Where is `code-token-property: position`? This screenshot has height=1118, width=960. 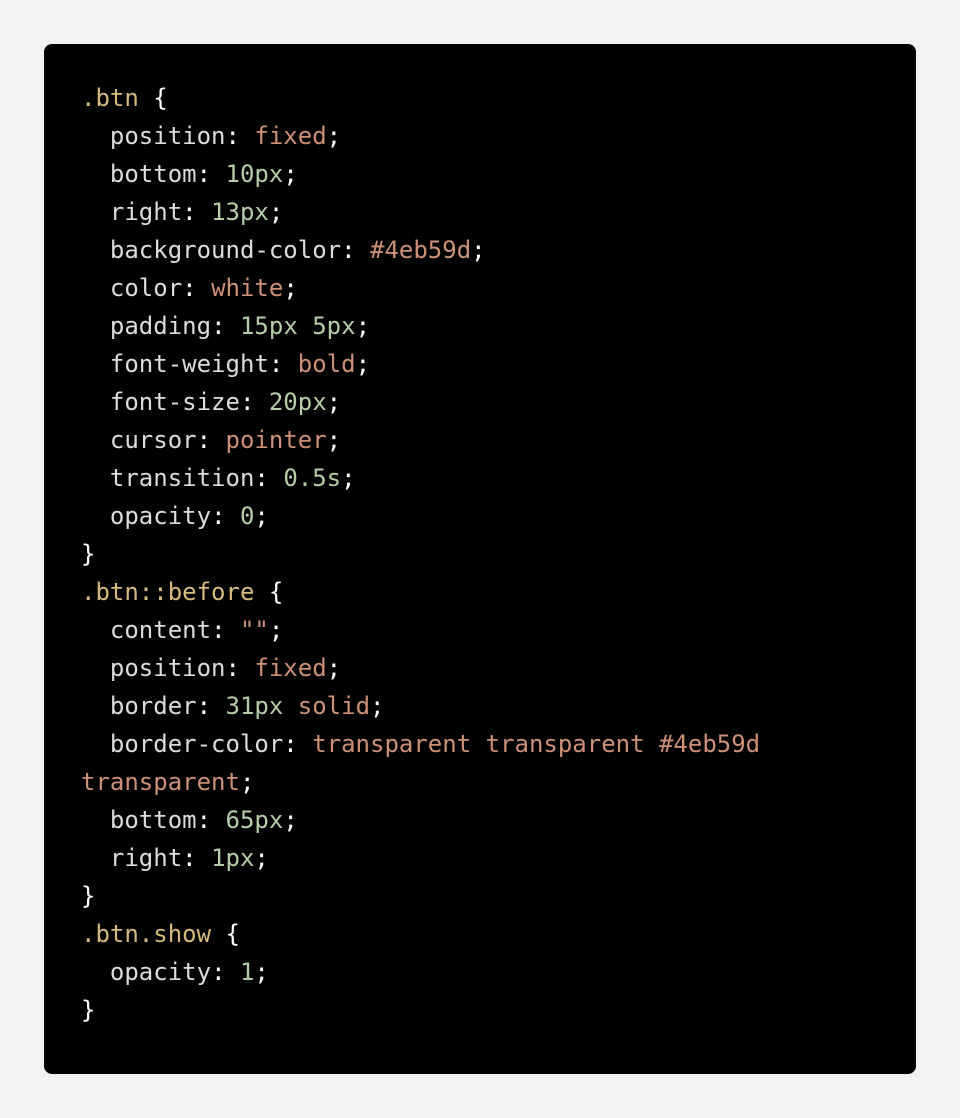
code-token-property: position is located at coordinates (153, 668).